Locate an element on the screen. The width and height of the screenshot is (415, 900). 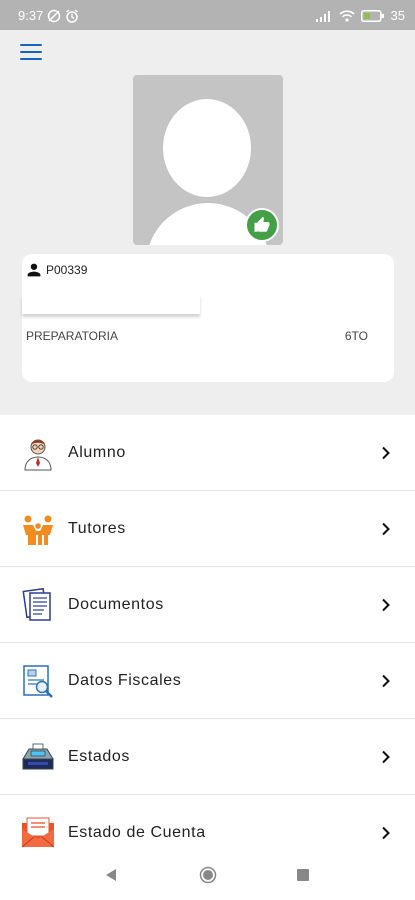
menu-item-documentos: Documentos is located at coordinates (207, 605).